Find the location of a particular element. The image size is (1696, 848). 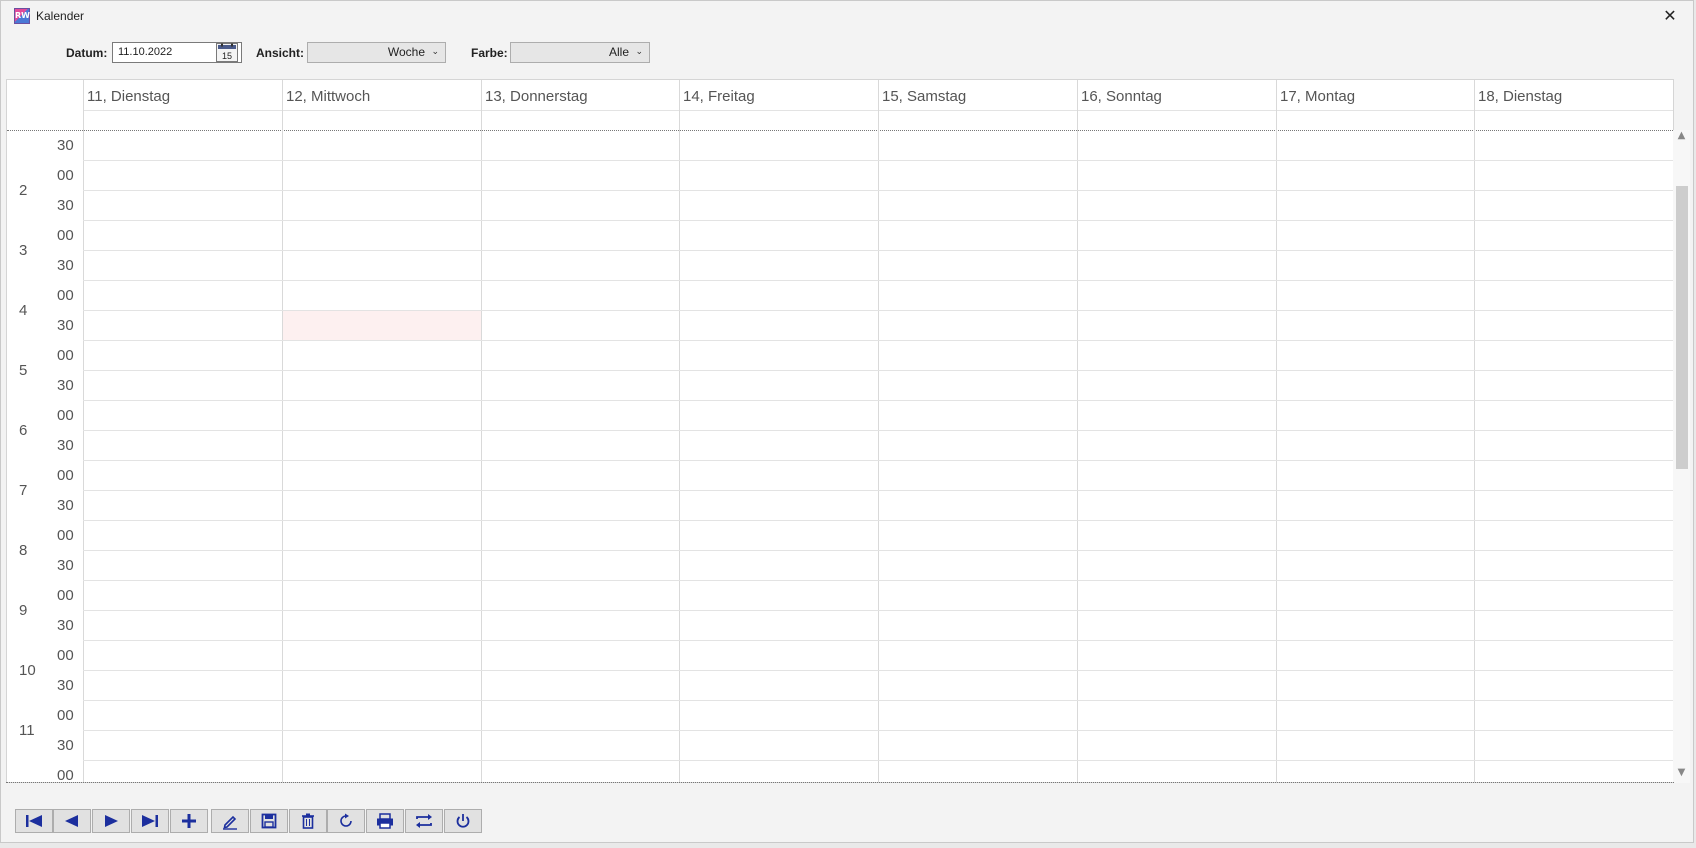

plus-icon is located at coordinates (189, 821).